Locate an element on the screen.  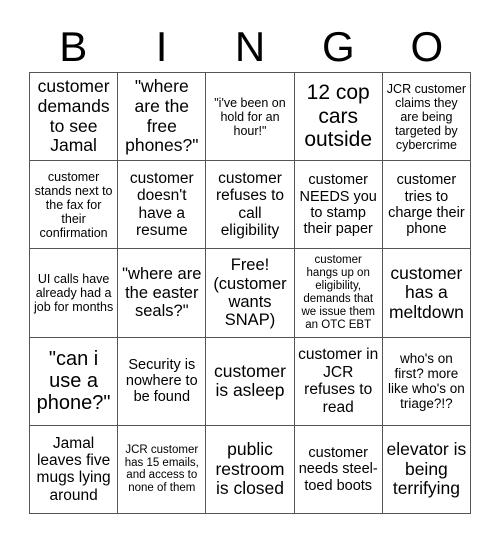
bingo-cell-r4-c3: customer is asleep is located at coordinates (250, 381).